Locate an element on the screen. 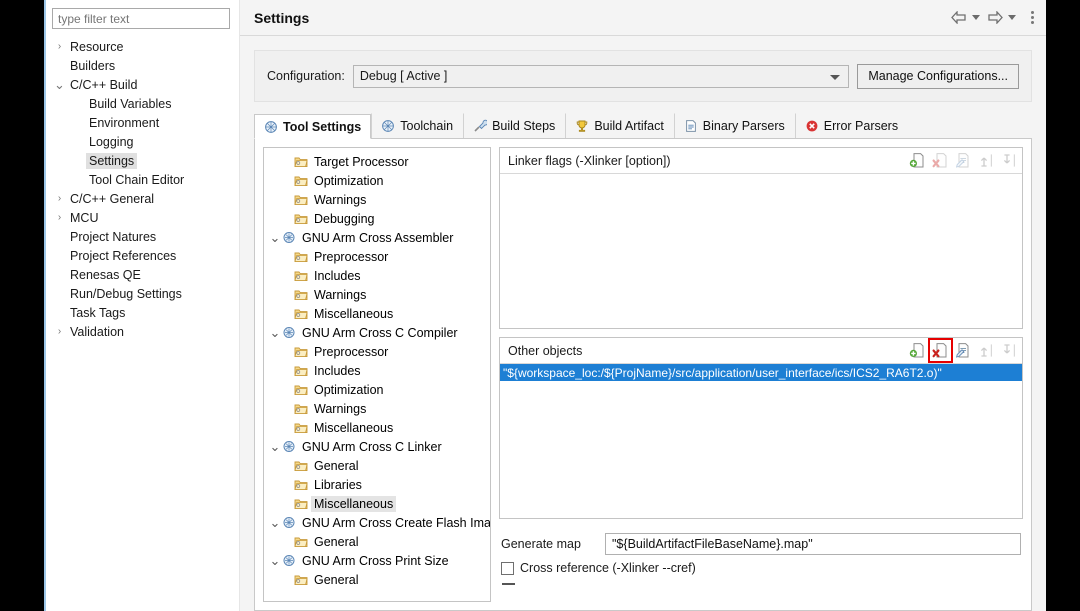 The width and height of the screenshot is (1080, 611). sidebar-item-run-debug-settings: Run/Debug Settings is located at coordinates (142, 293).